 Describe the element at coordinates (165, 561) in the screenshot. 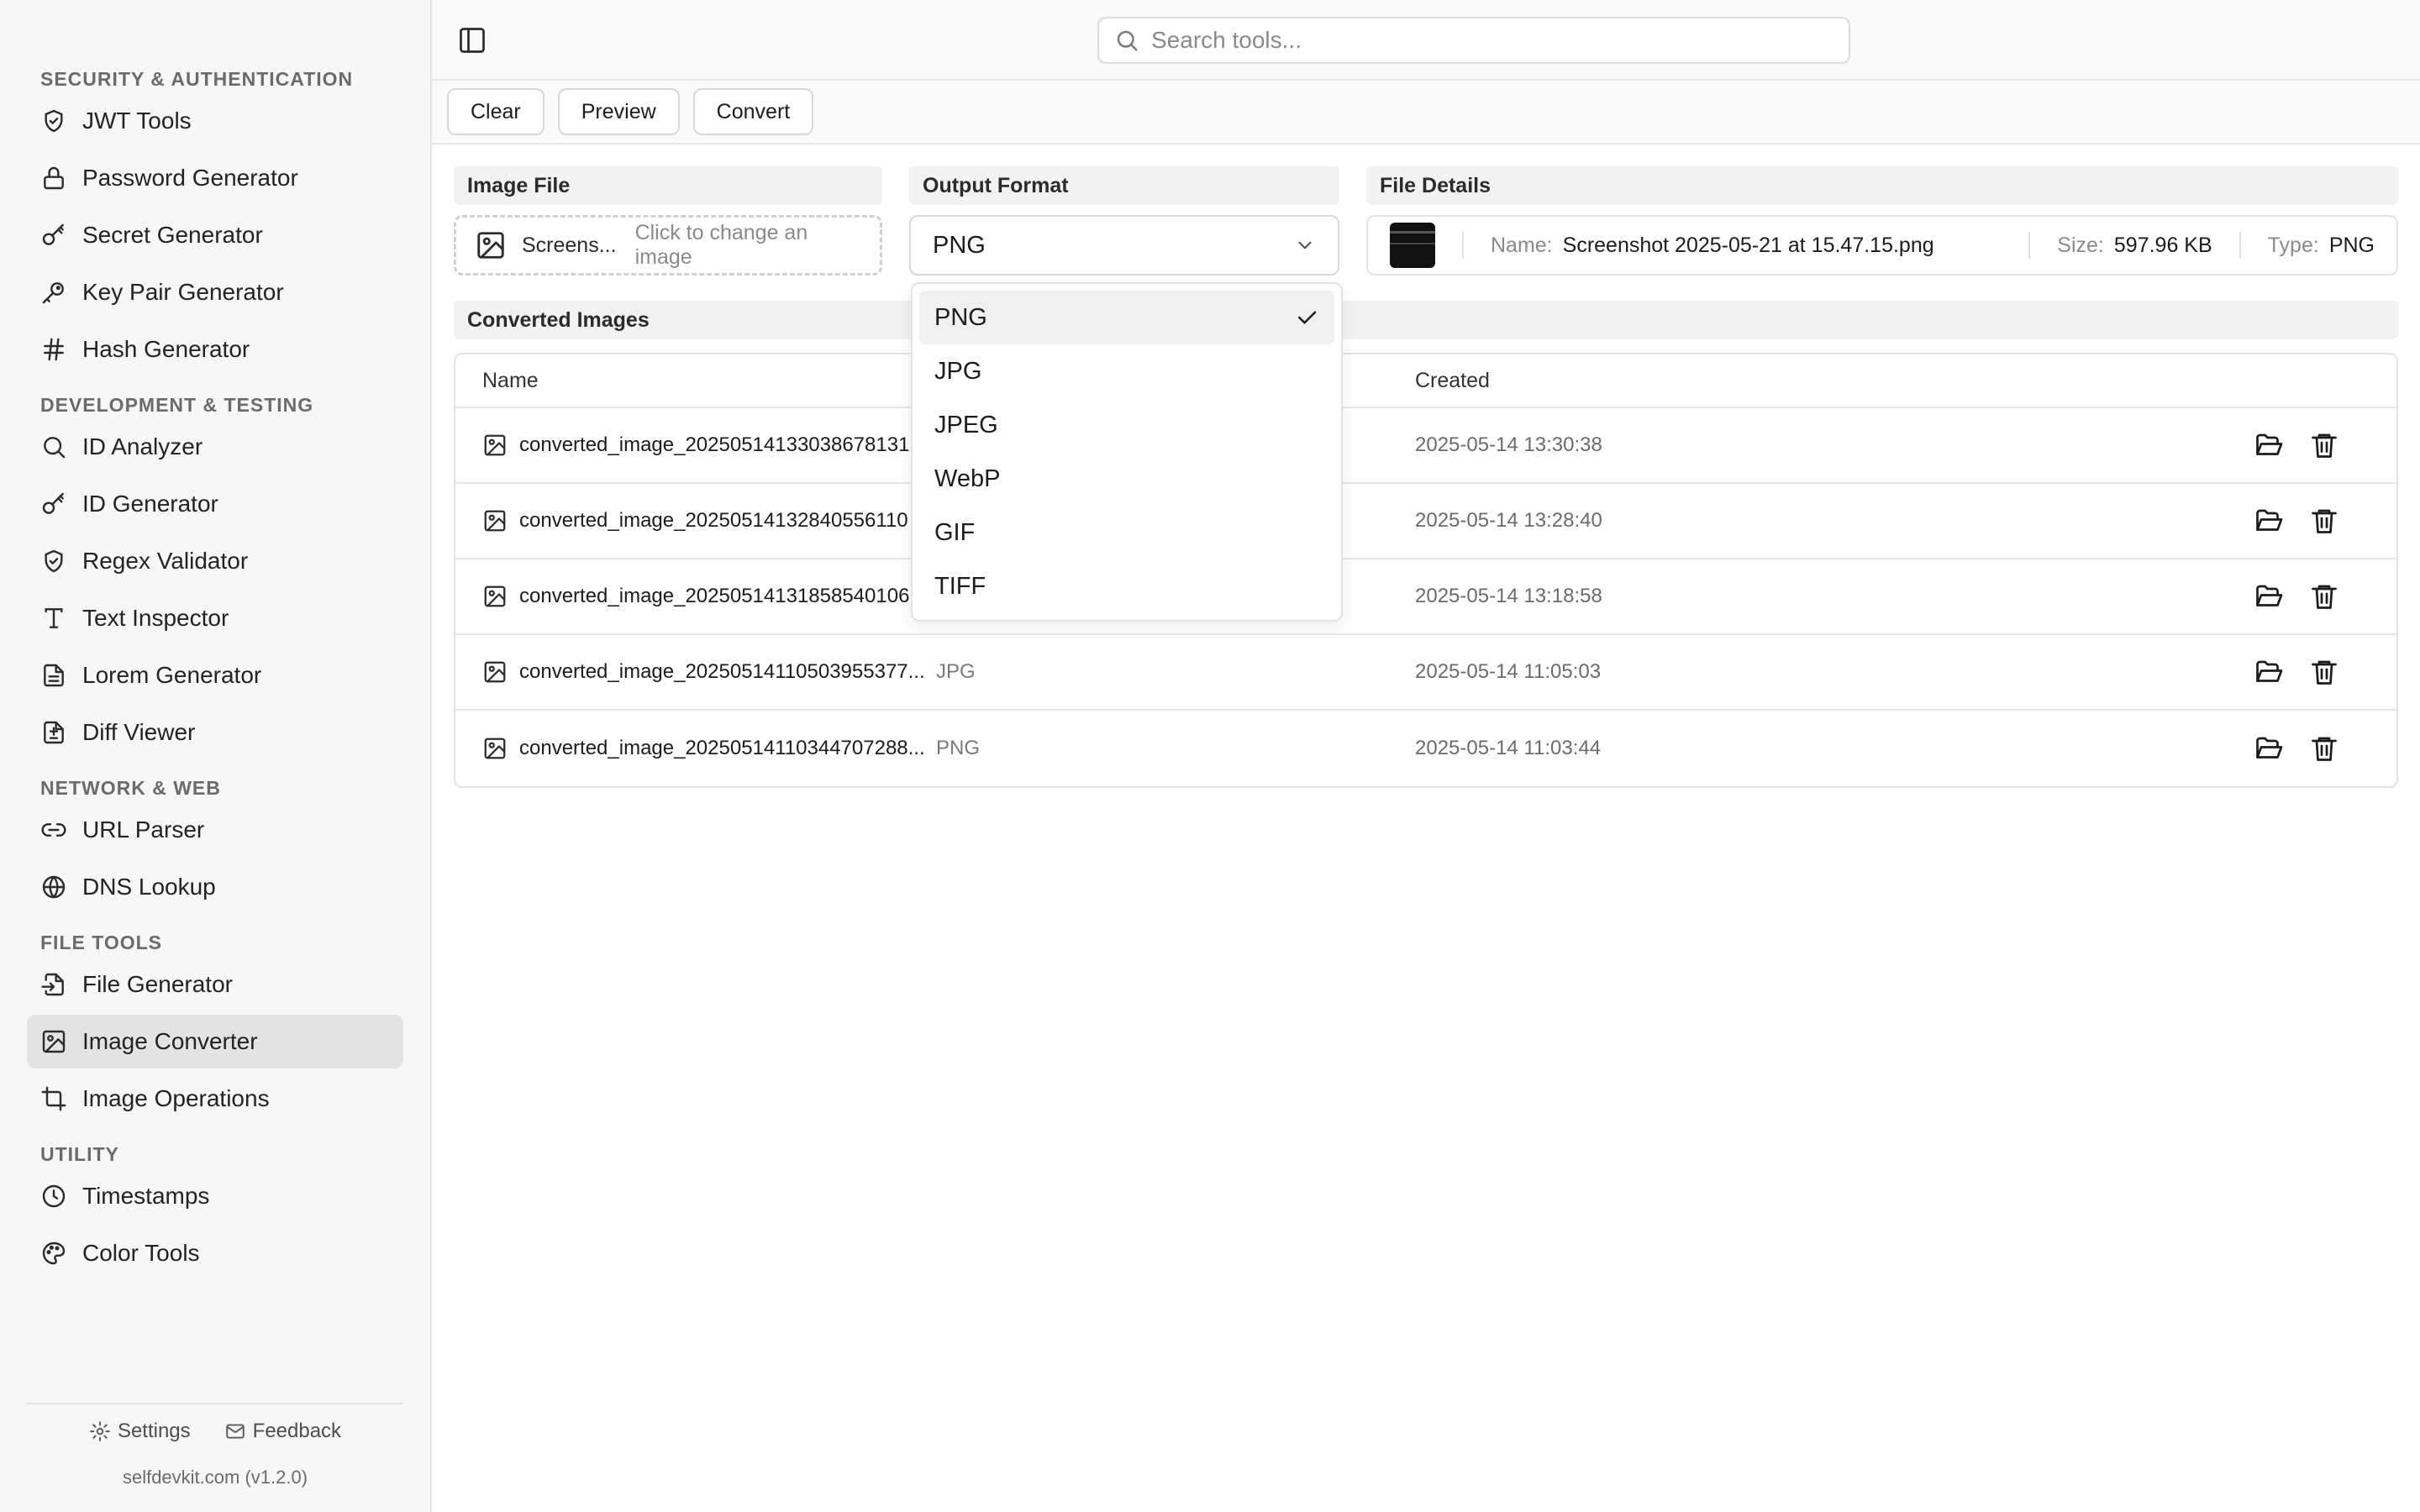

I see `sidebar-item-label: Regex Validator` at that location.